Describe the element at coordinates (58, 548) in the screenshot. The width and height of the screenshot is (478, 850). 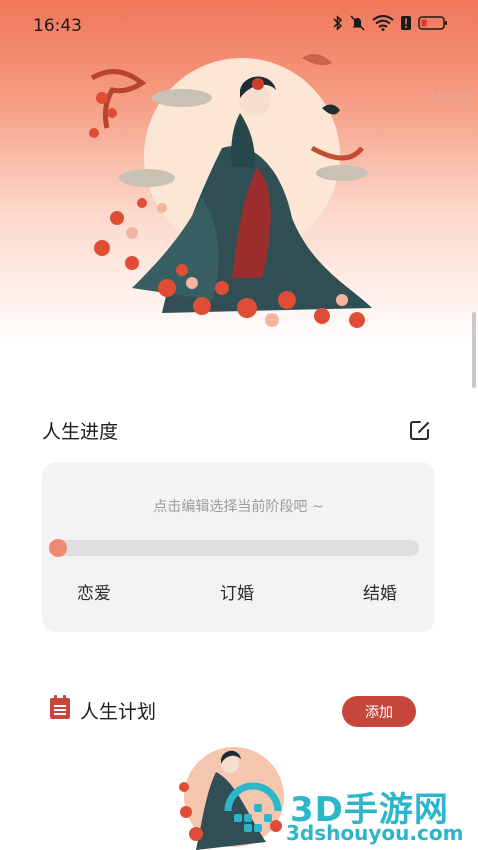
I see `progress-thumb` at that location.